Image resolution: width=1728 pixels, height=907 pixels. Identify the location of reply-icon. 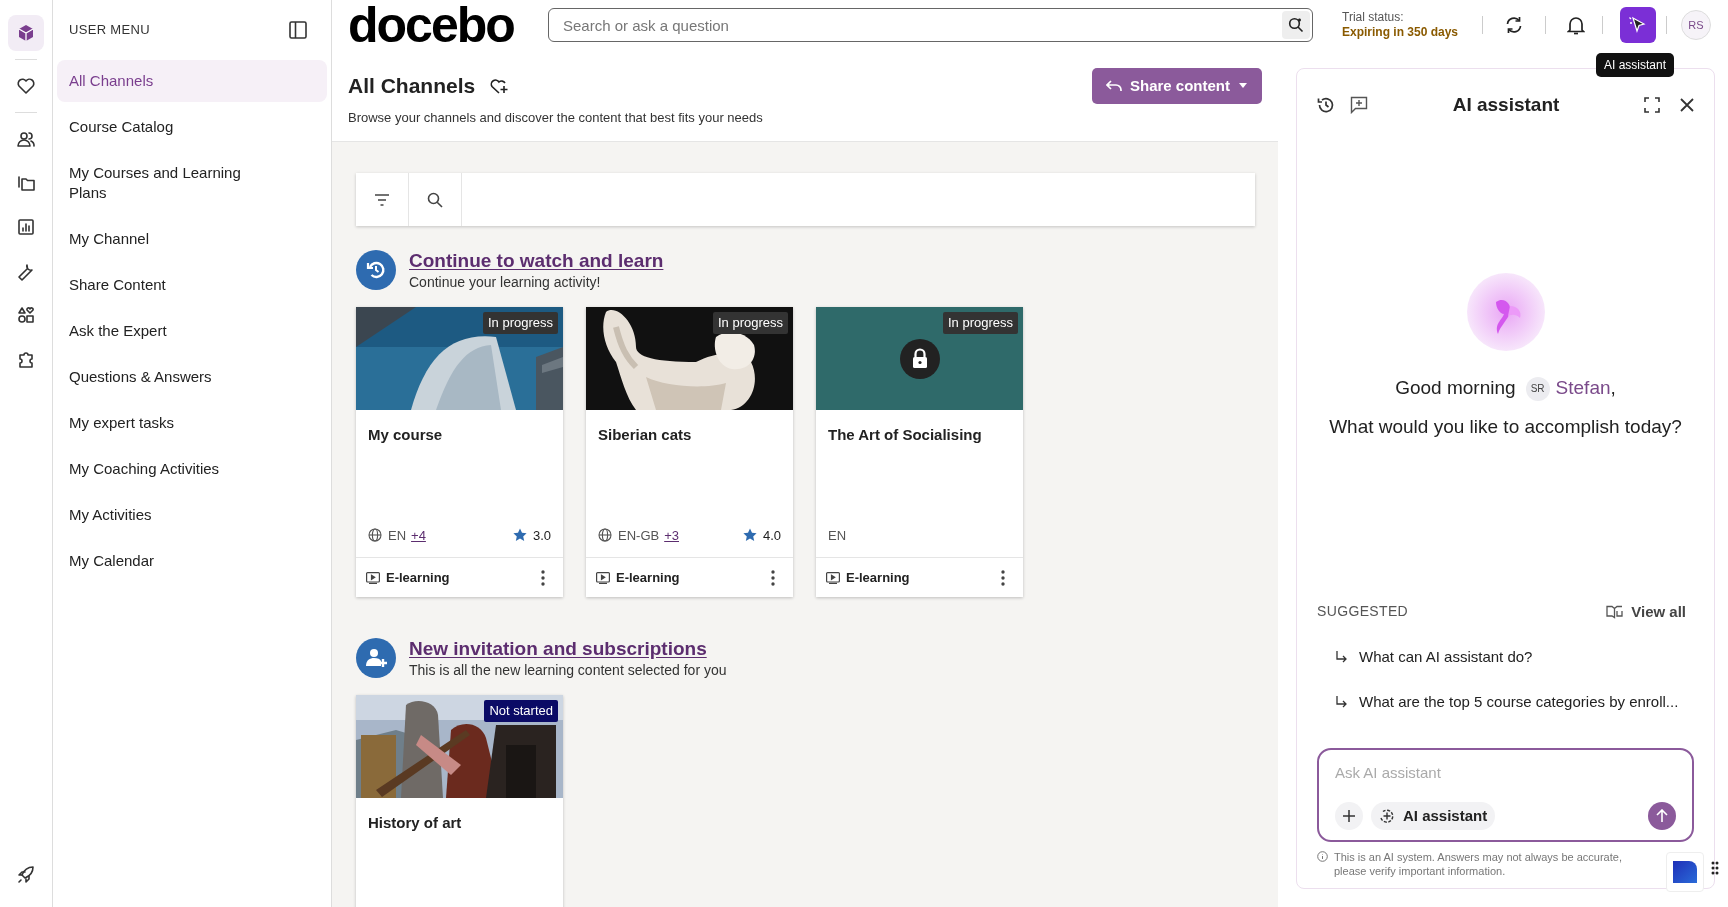
(1113, 86).